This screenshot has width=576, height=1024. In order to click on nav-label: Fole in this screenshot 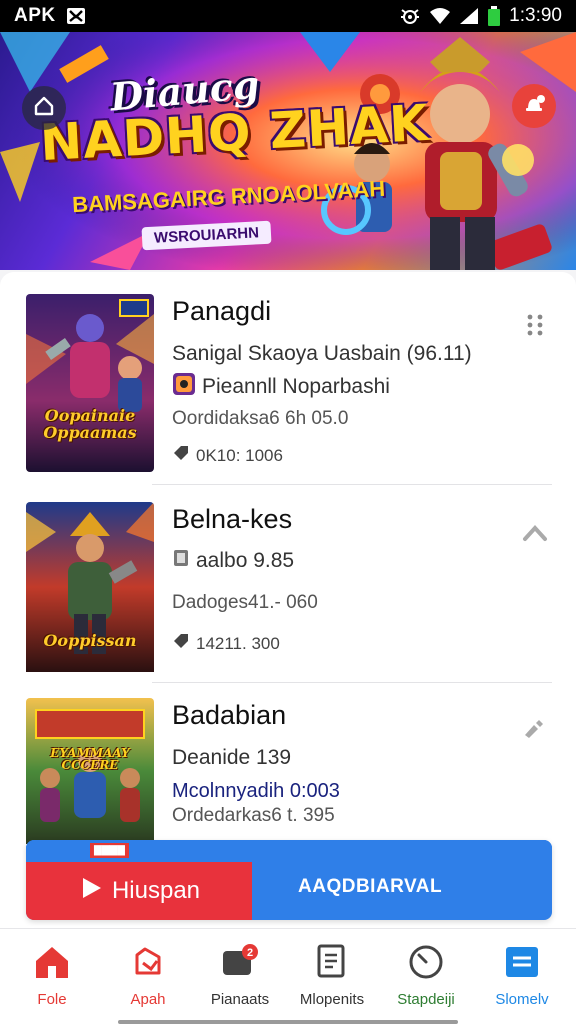, I will do `click(52, 999)`.